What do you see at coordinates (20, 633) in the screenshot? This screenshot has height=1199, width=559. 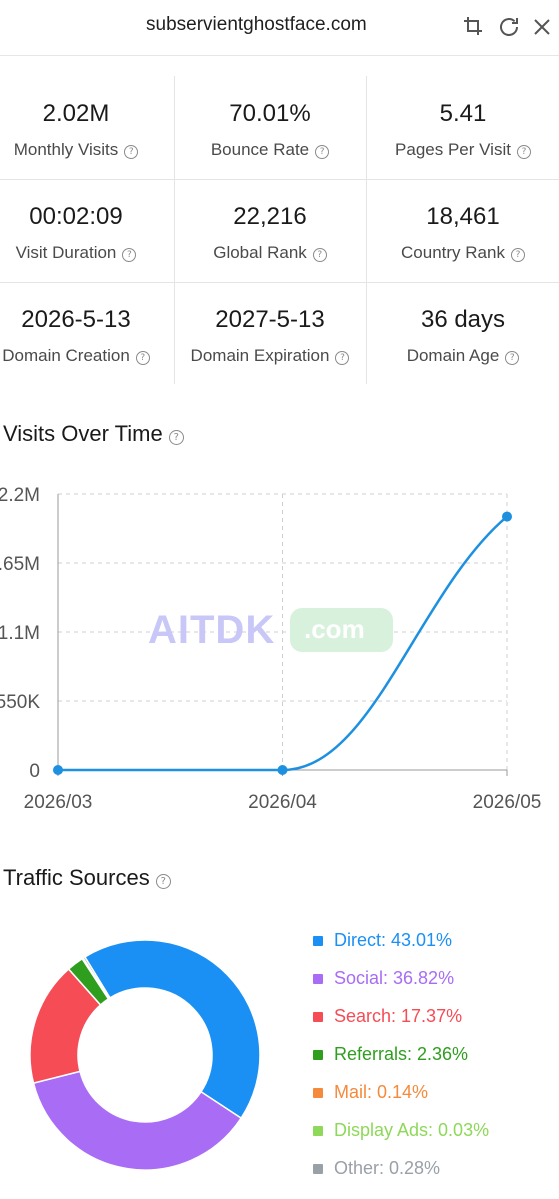 I see `y-tick-label: 1.1M` at bounding box center [20, 633].